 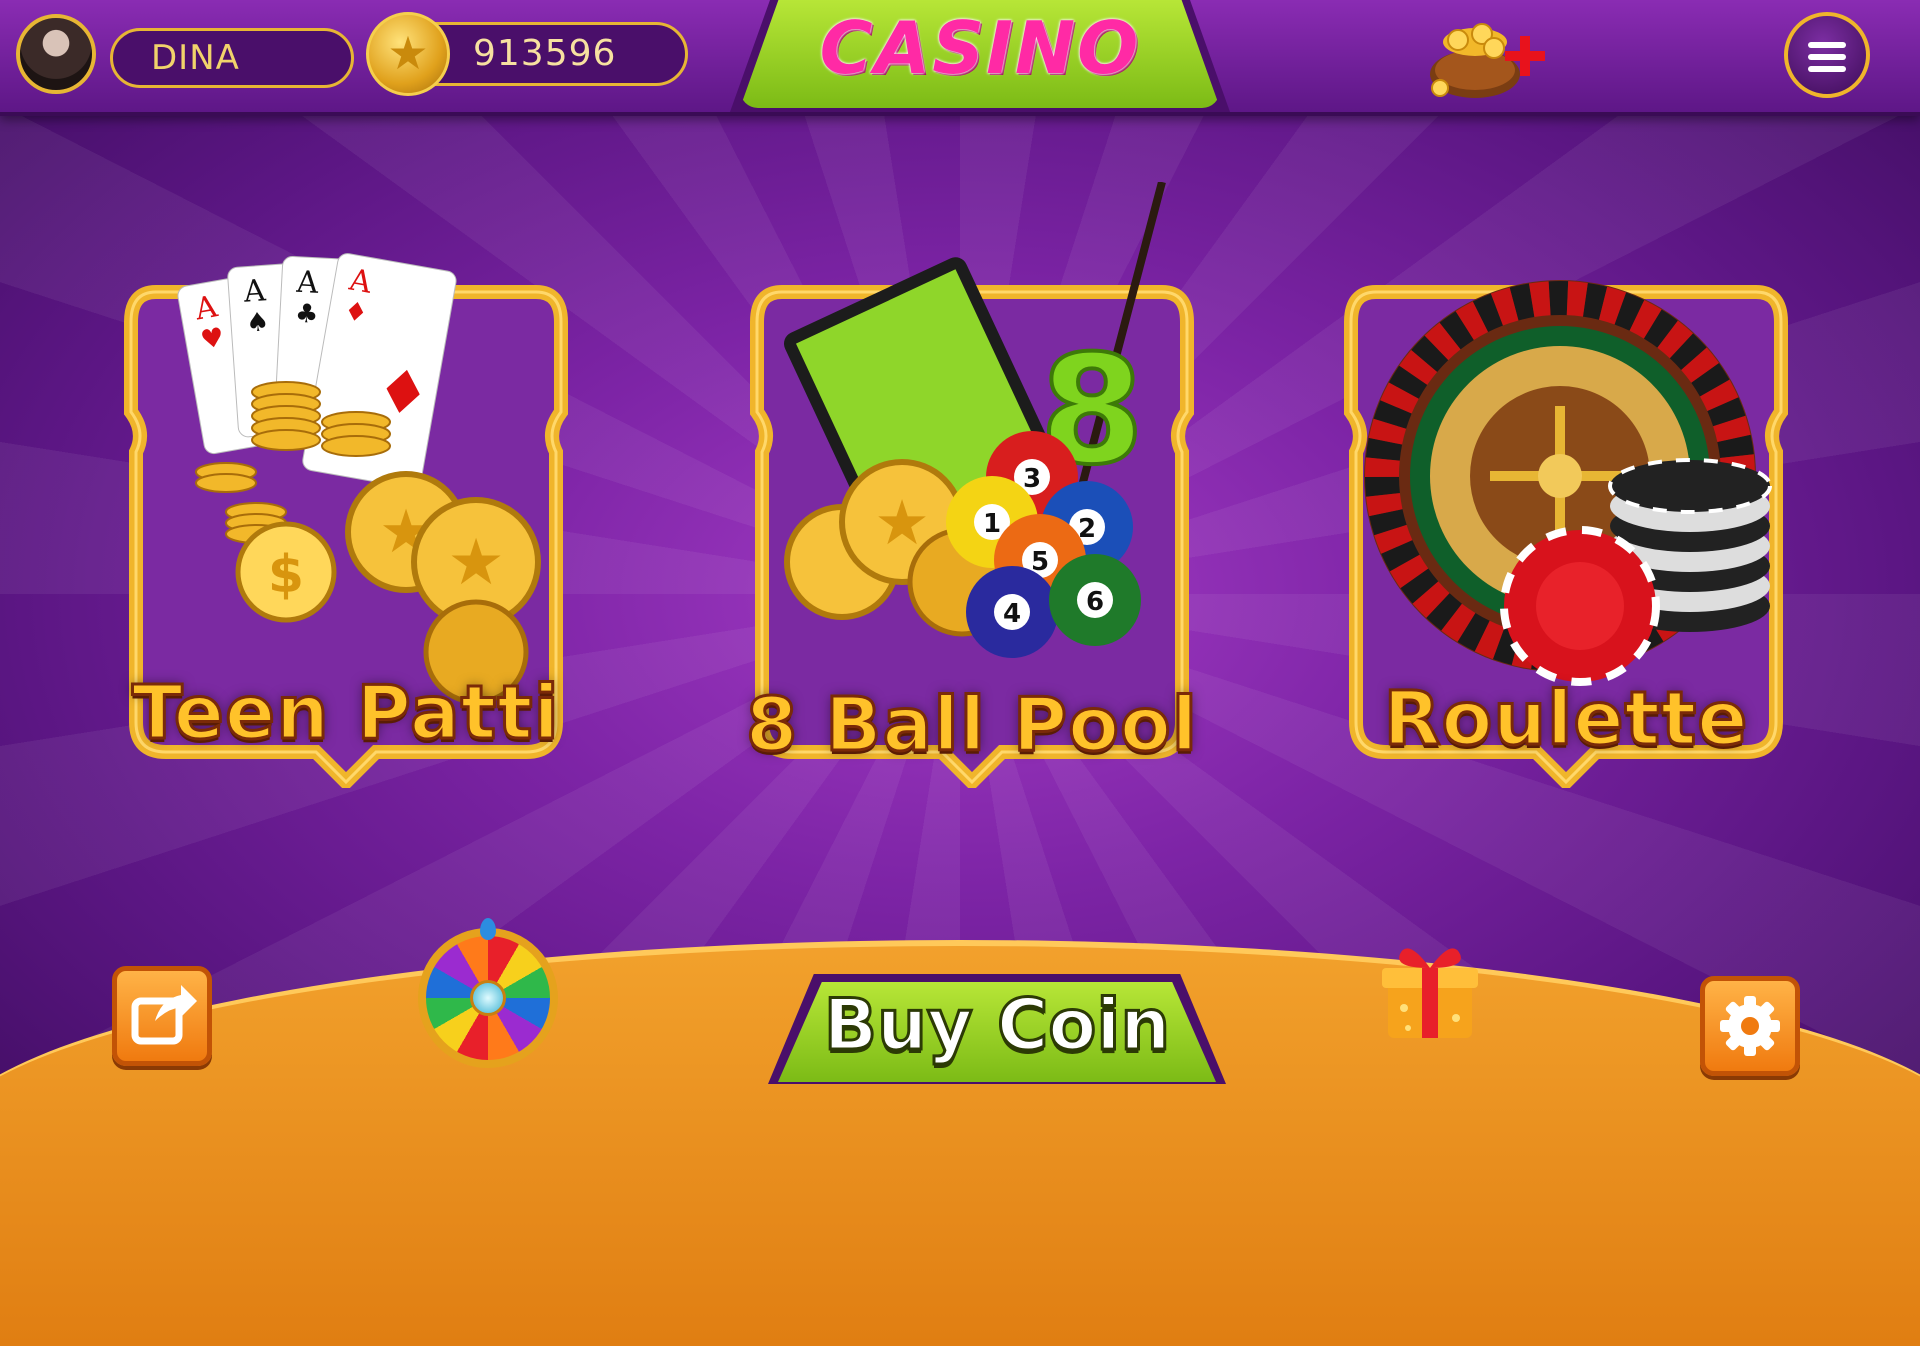 What do you see at coordinates (996, 1025) in the screenshot?
I see `buy-coin-label: Buy Coin` at bounding box center [996, 1025].